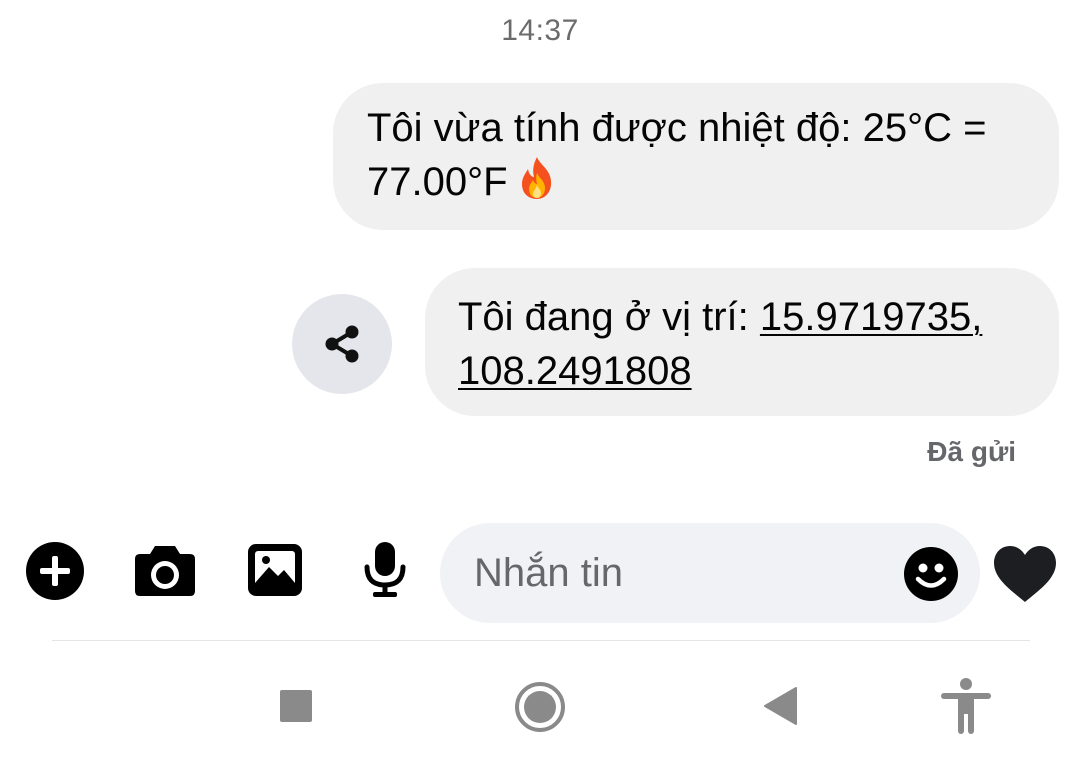  I want to click on recents-button, so click(296, 706).